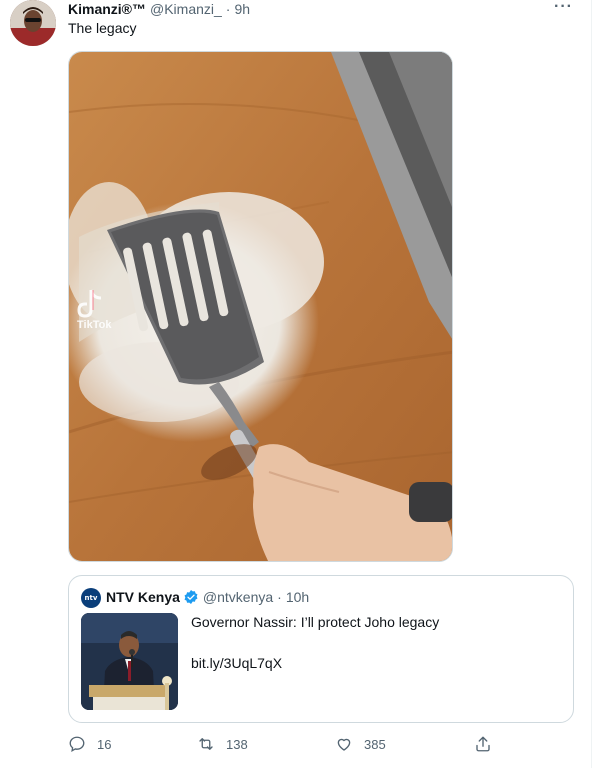 This screenshot has height=768, width=595. I want to click on like-count: 385, so click(375, 744).